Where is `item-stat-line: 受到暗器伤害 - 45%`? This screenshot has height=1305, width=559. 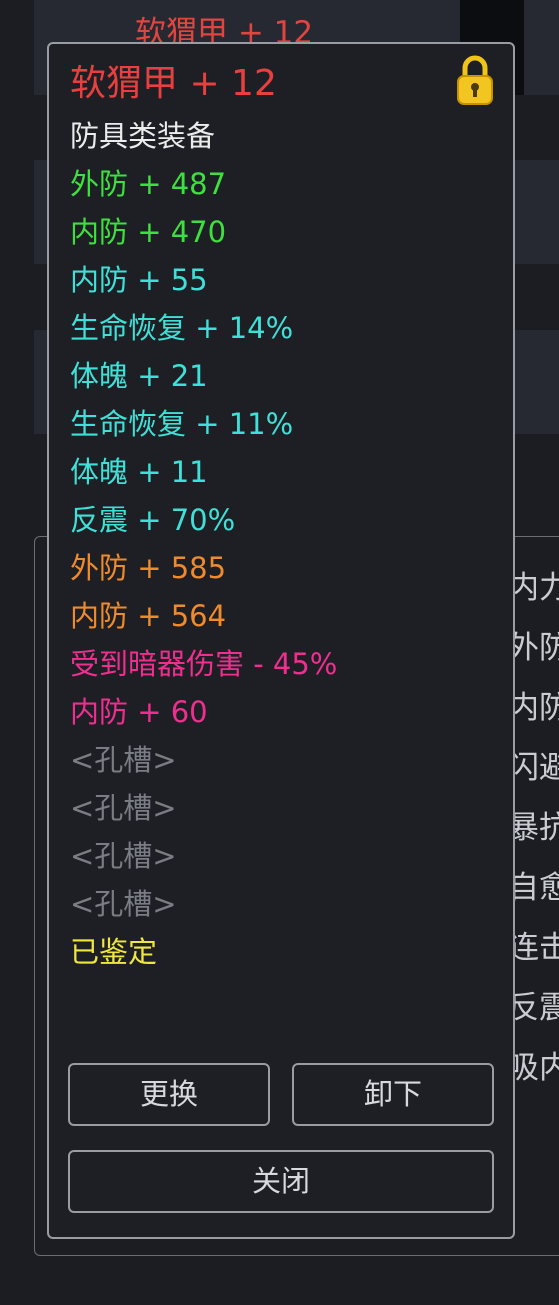
item-stat-line: 受到暗器伤害 - 45% is located at coordinates (204, 664).